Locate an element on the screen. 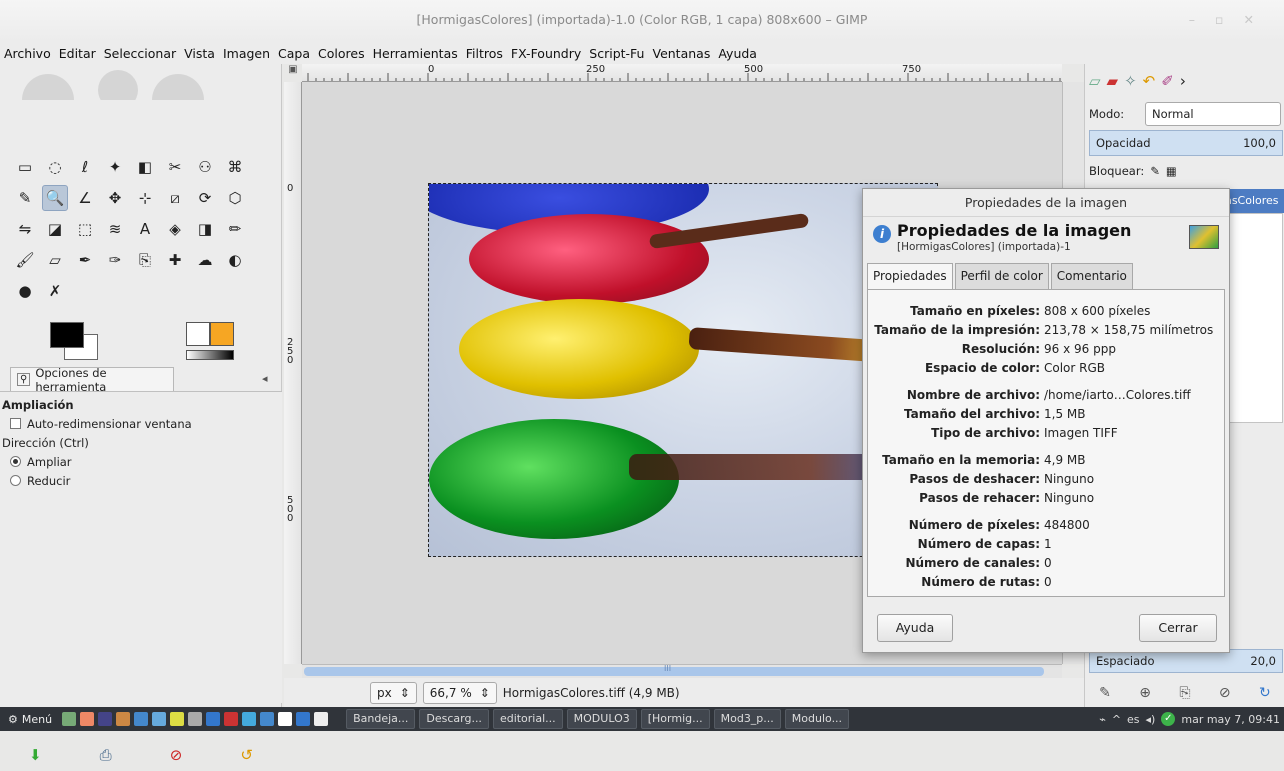 The image size is (1284, 771). crop-icon: ⧄ is located at coordinates (175, 198).